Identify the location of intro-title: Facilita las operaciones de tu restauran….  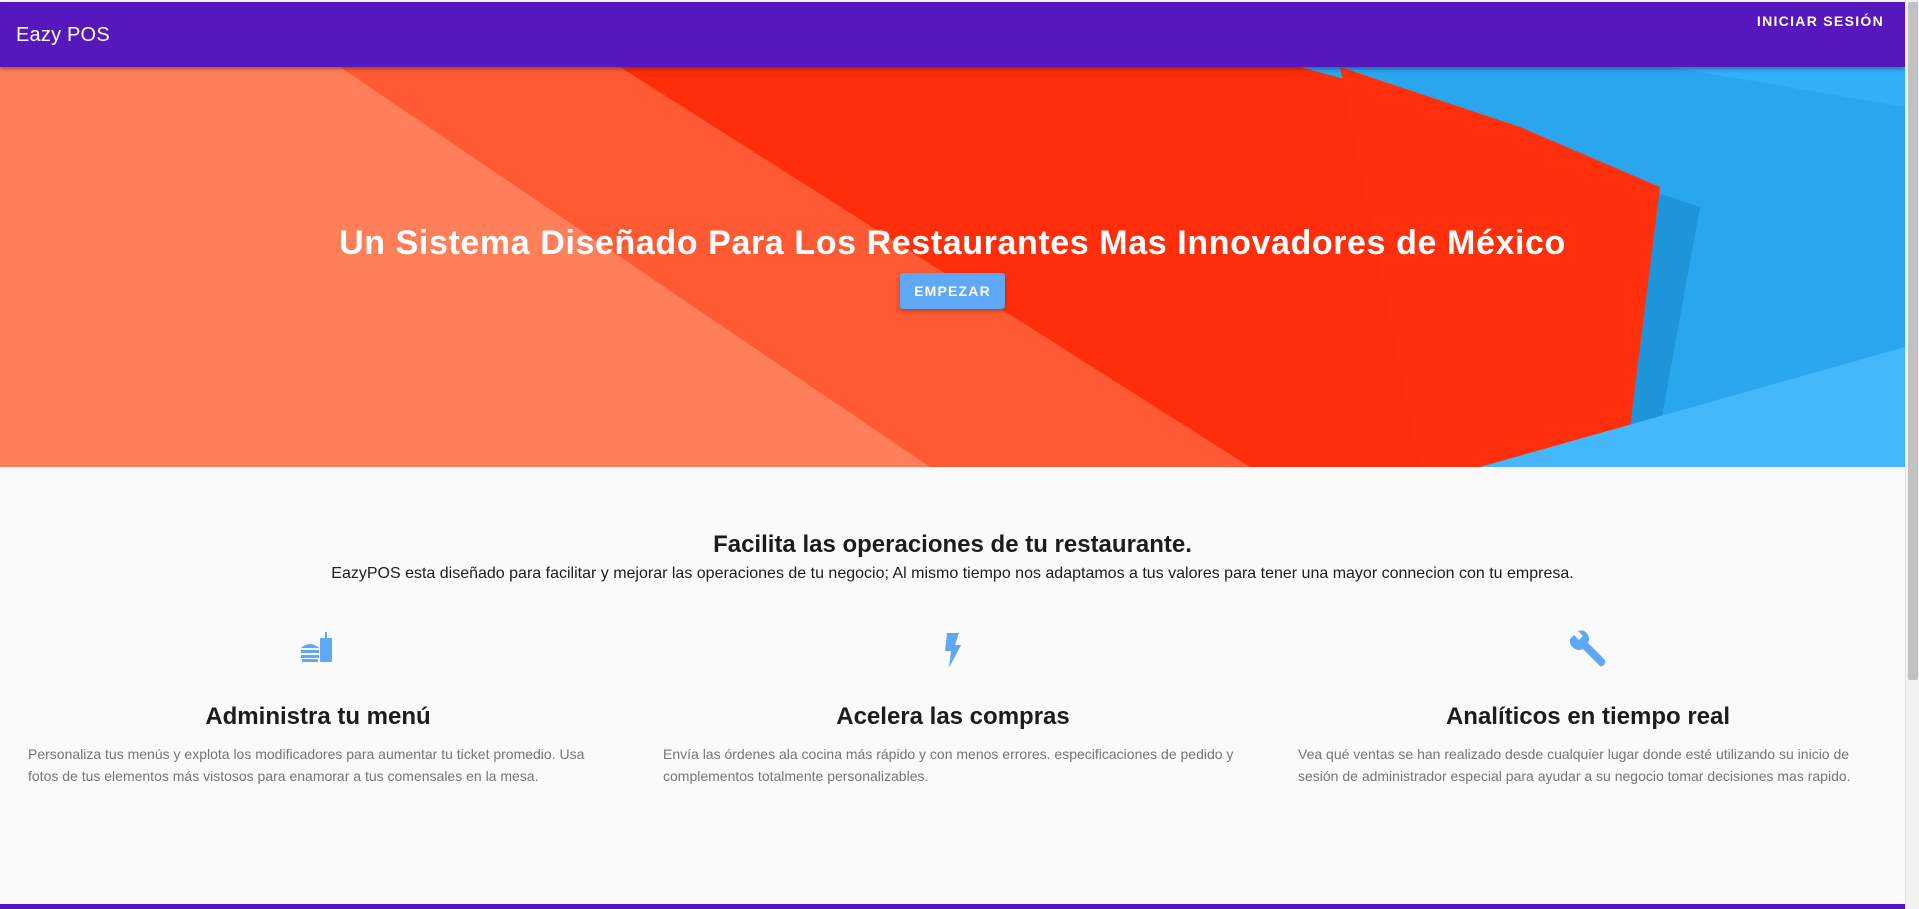
(952, 544).